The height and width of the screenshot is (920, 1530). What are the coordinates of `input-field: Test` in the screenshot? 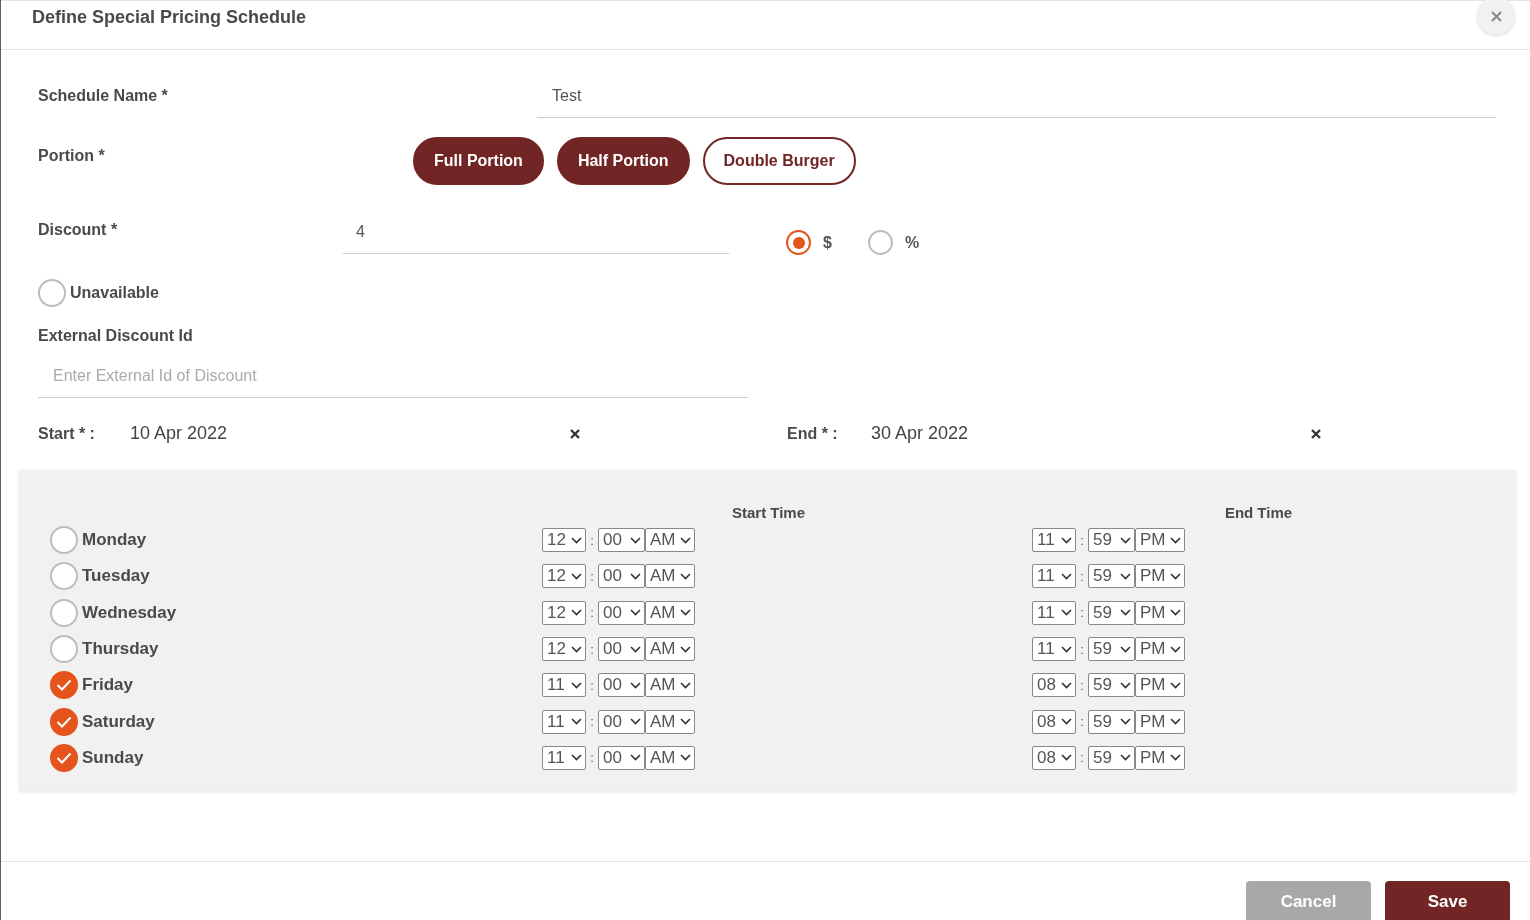 It's located at (1016, 96).